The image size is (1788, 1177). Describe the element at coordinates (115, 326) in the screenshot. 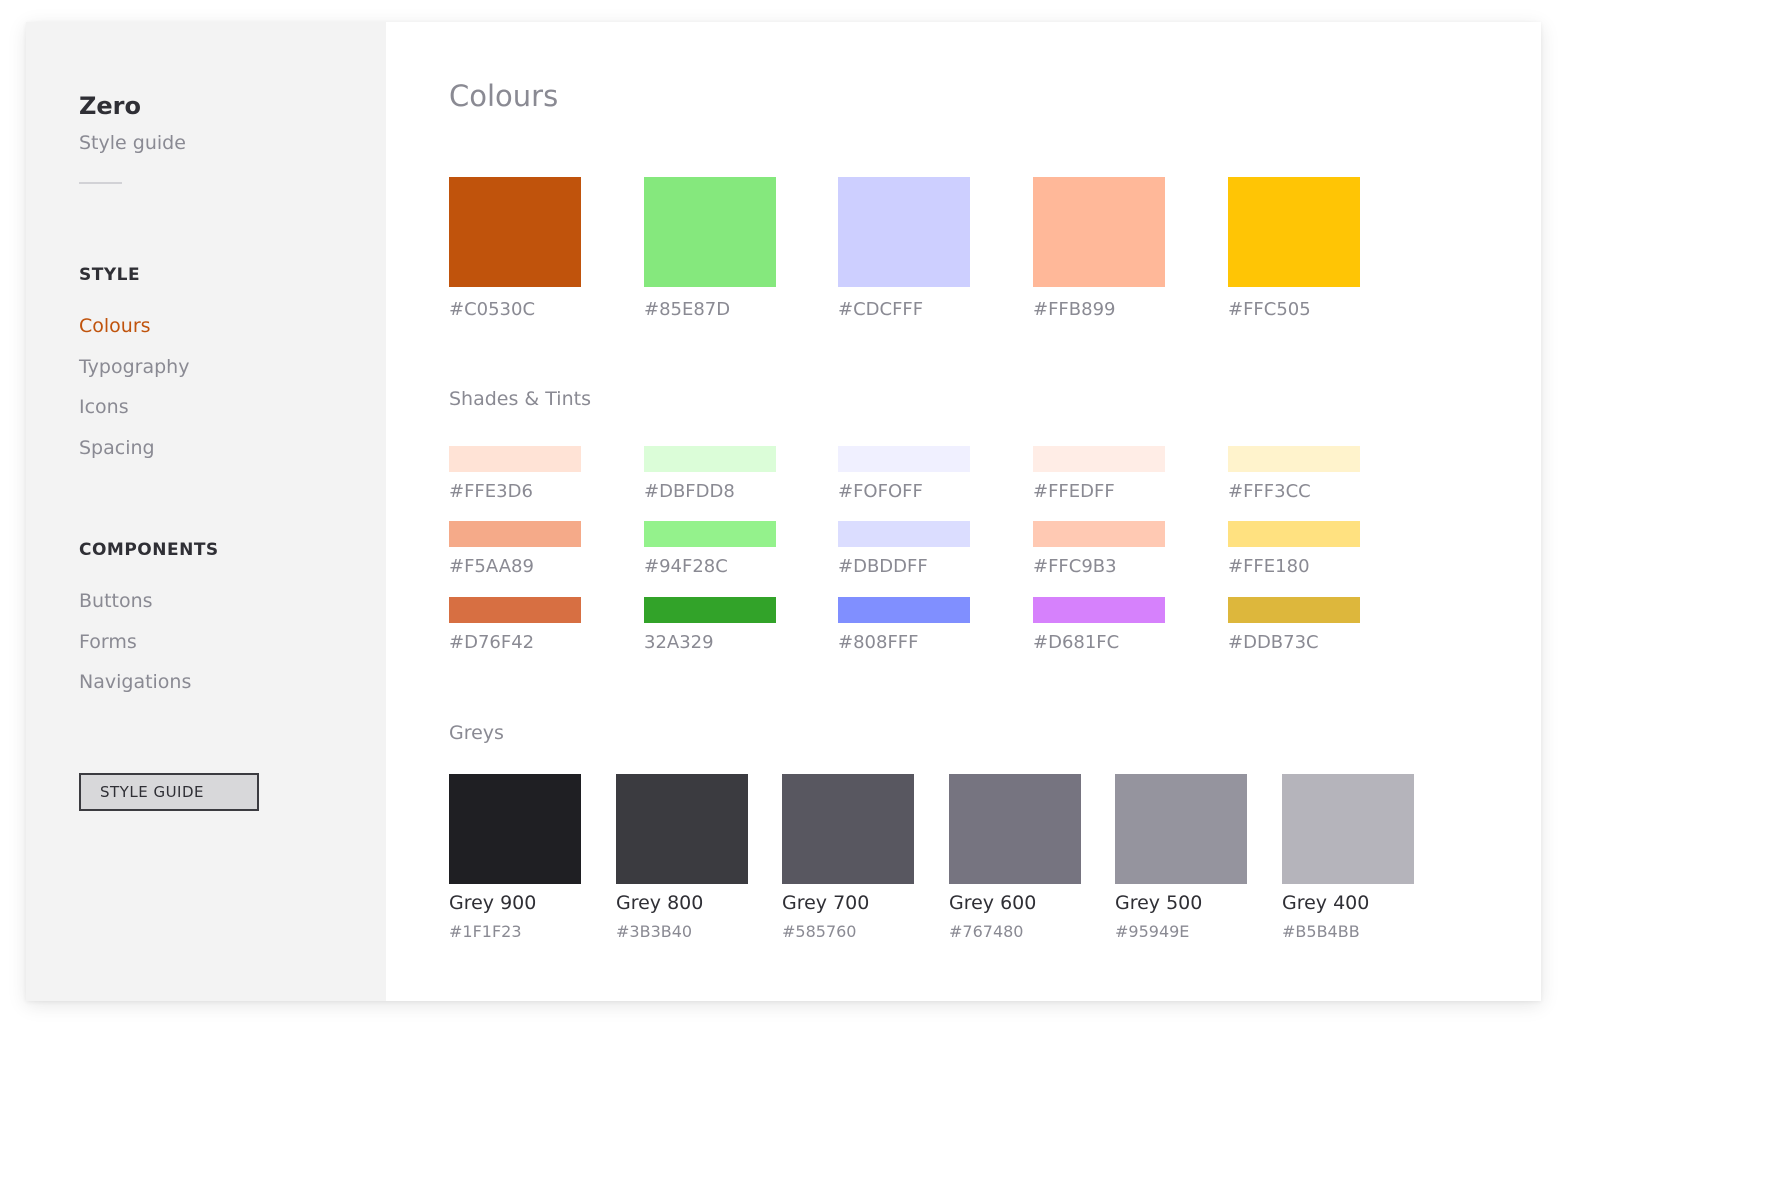

I see `nav-item-colours: Colours` at that location.